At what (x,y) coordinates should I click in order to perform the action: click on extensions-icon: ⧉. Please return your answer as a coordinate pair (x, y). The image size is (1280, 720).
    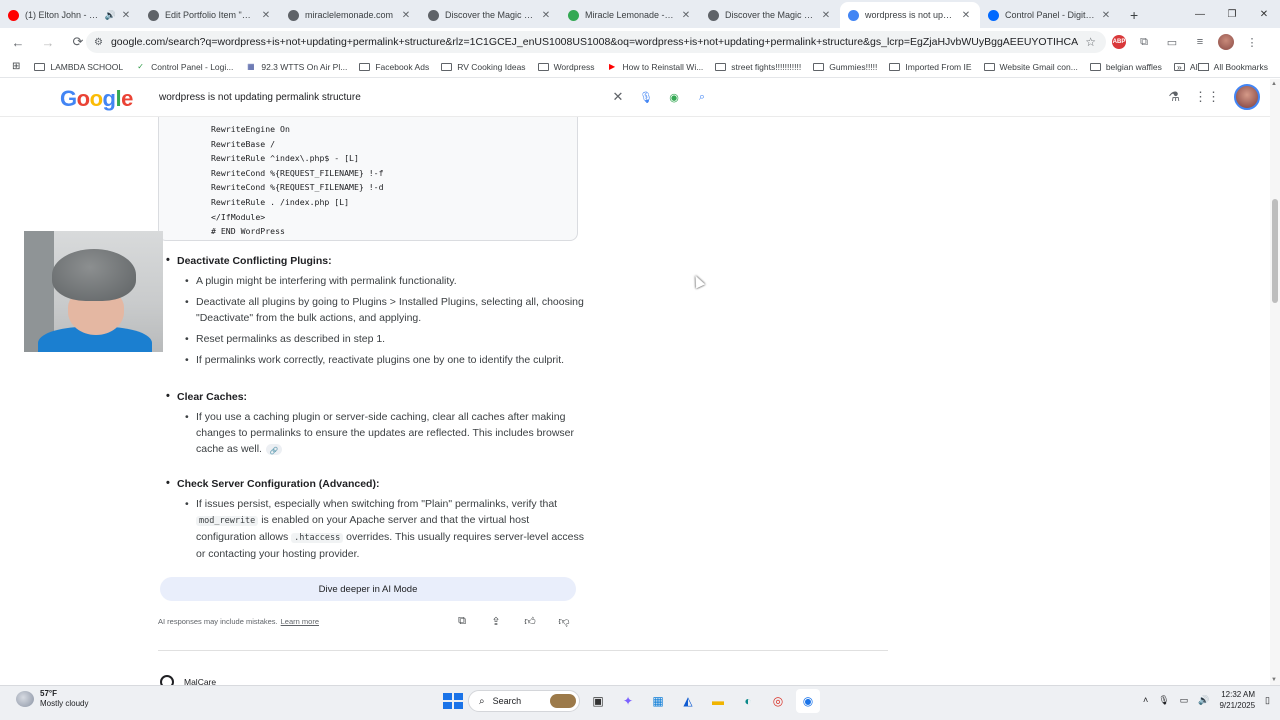
    Looking at the image, I should click on (1144, 42).